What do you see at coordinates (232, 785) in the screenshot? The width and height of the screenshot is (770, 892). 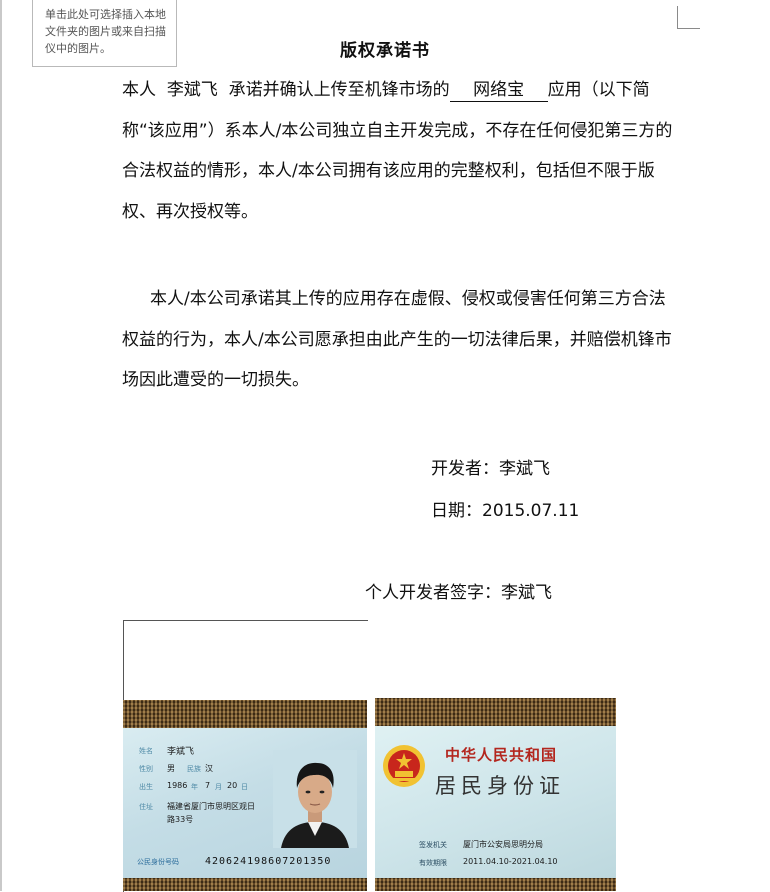 I see `birth-day: 20` at bounding box center [232, 785].